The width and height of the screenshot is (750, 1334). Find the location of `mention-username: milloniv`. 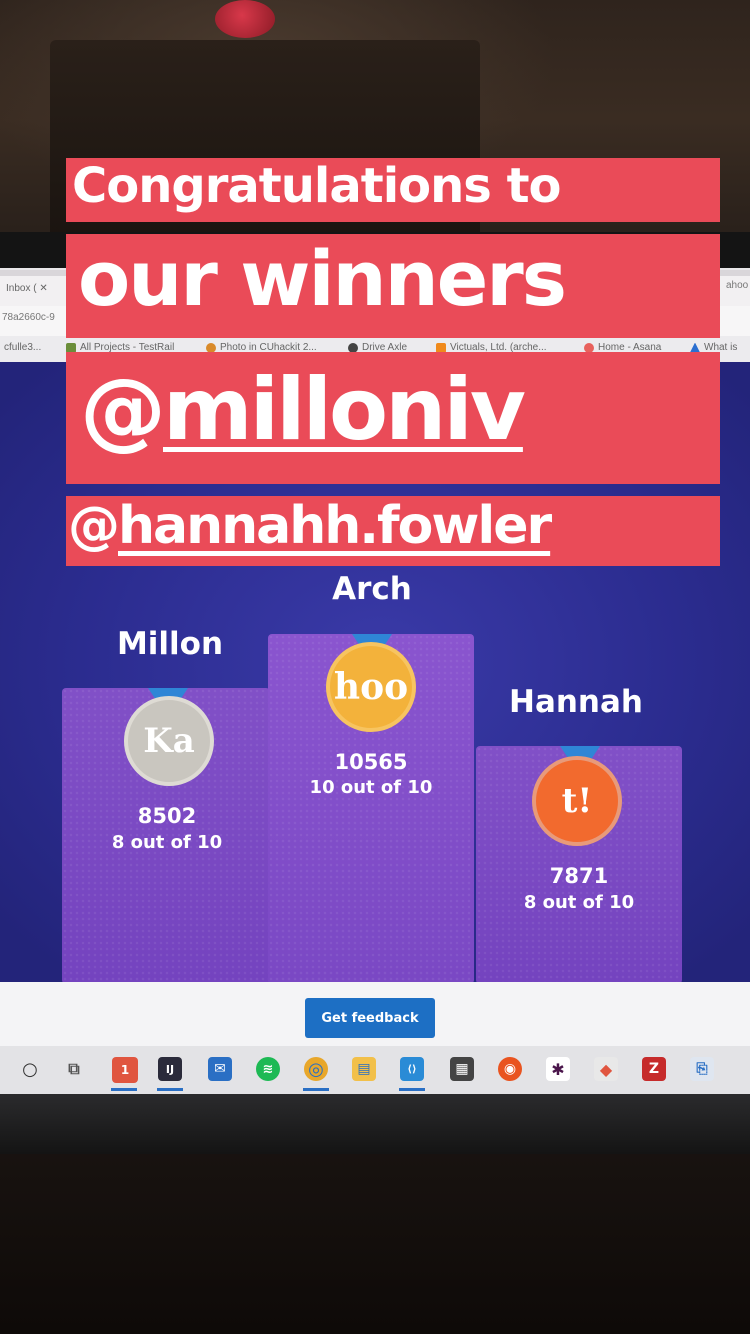

mention-username: milloniv is located at coordinates (344, 410).